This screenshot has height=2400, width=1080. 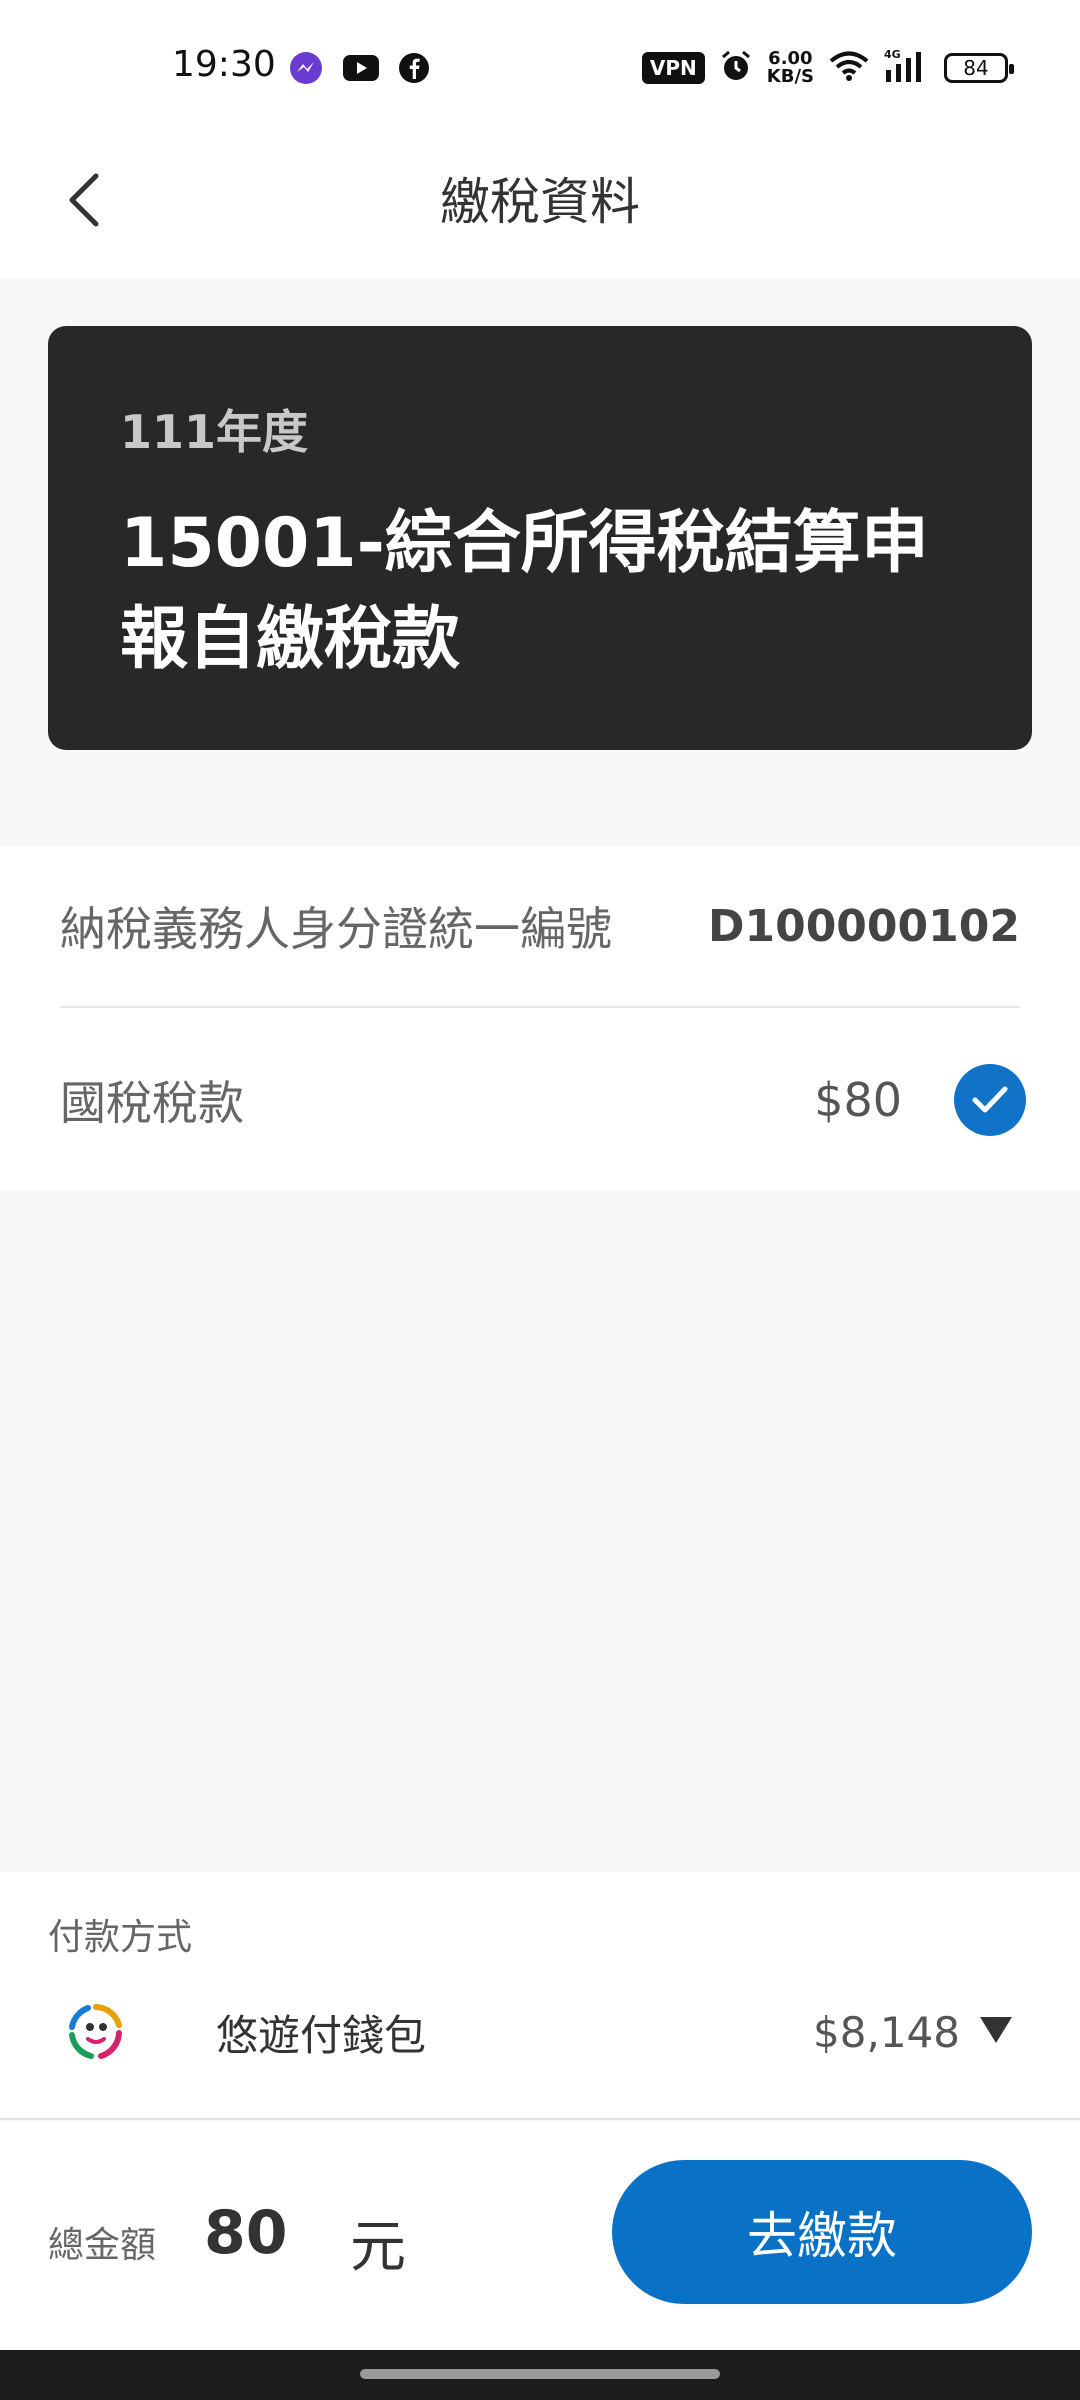 What do you see at coordinates (414, 70) in the screenshot?
I see `facebook-icon` at bounding box center [414, 70].